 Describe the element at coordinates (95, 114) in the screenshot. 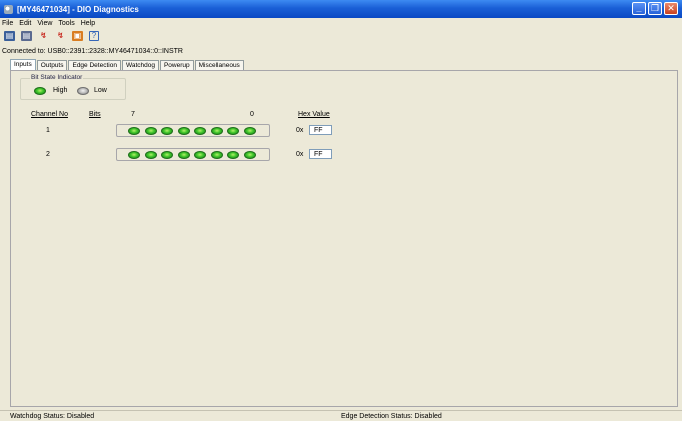

I see `header-bits: Bits` at that location.